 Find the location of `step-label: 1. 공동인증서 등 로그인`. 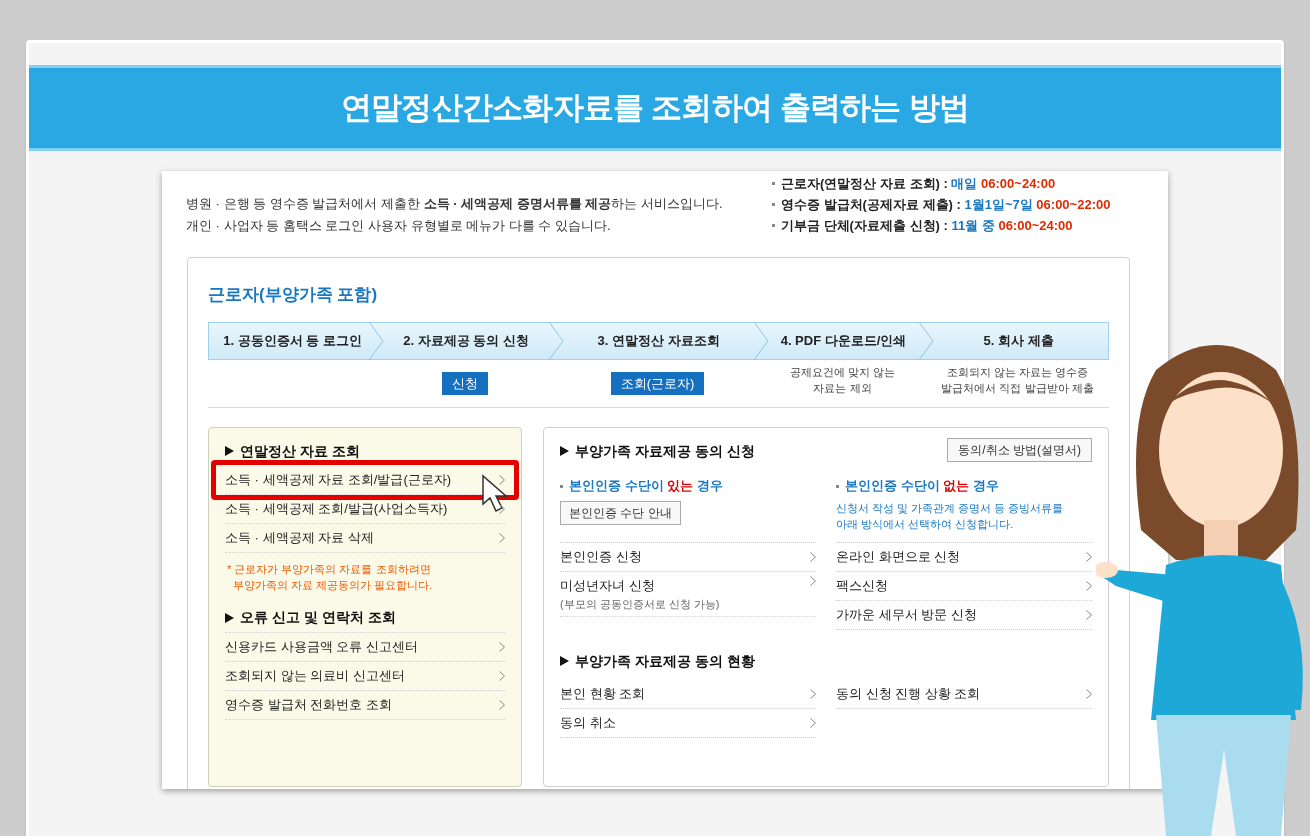

step-label: 1. 공동인증서 등 로그인 is located at coordinates (292, 341).